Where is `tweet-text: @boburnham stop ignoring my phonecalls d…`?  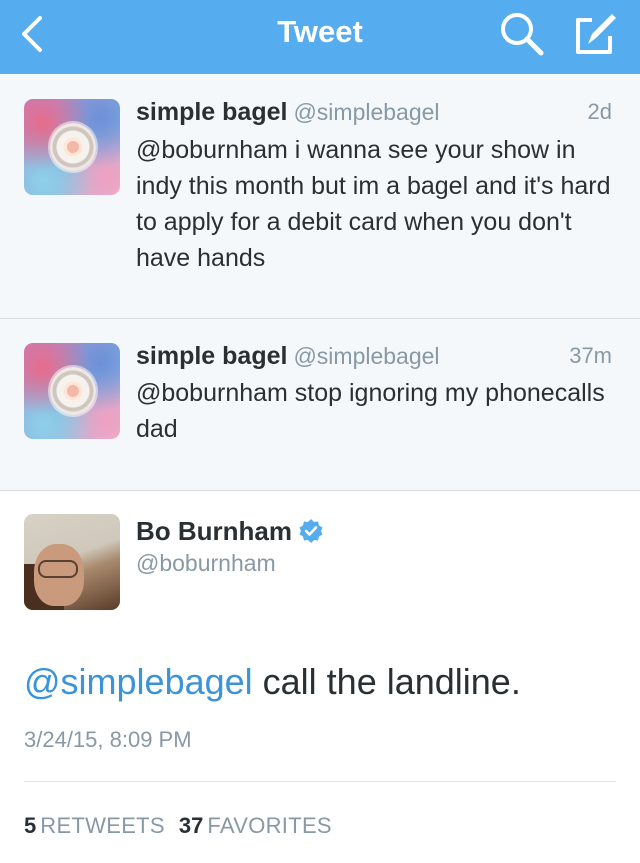 tweet-text: @boburnham stop ignoring my phonecalls d… is located at coordinates (370, 411).